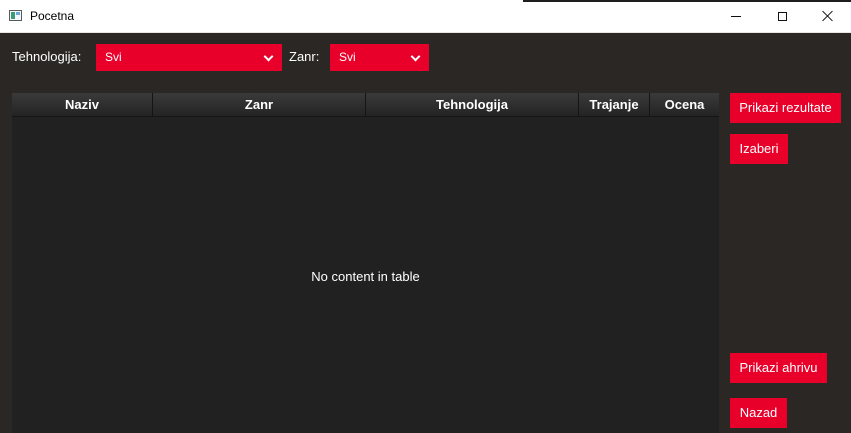 The image size is (851, 433). Describe the element at coordinates (379, 57) in the screenshot. I see `genre-select: Svi` at that location.